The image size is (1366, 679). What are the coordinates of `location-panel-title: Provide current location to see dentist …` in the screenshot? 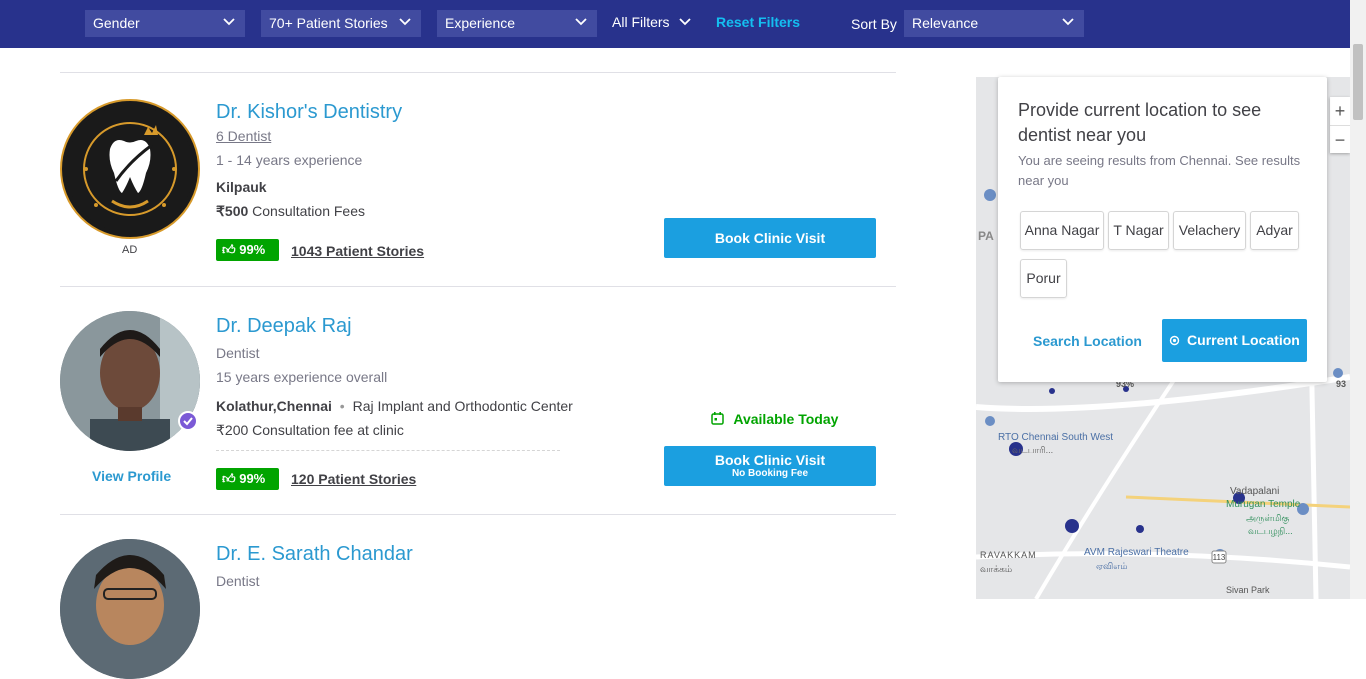 It's located at (1140, 122).